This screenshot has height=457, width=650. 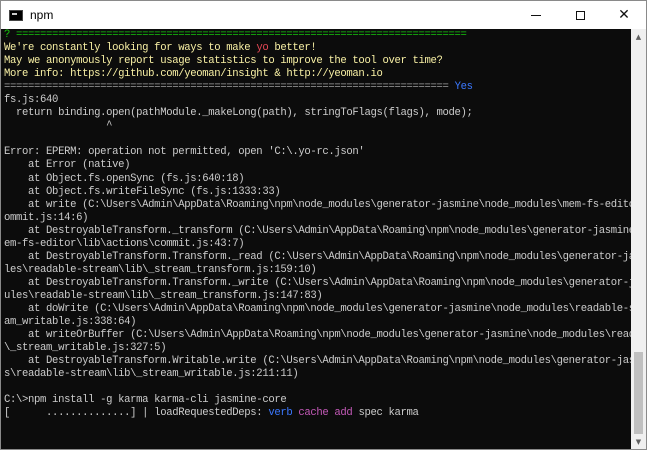 I want to click on scroll-down-button: ▼, so click(x=638, y=441).